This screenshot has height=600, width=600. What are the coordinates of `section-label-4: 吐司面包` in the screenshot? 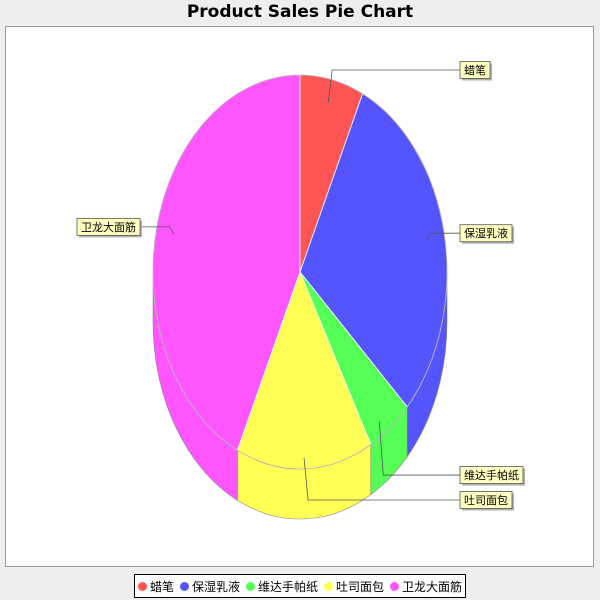 It's located at (486, 500).